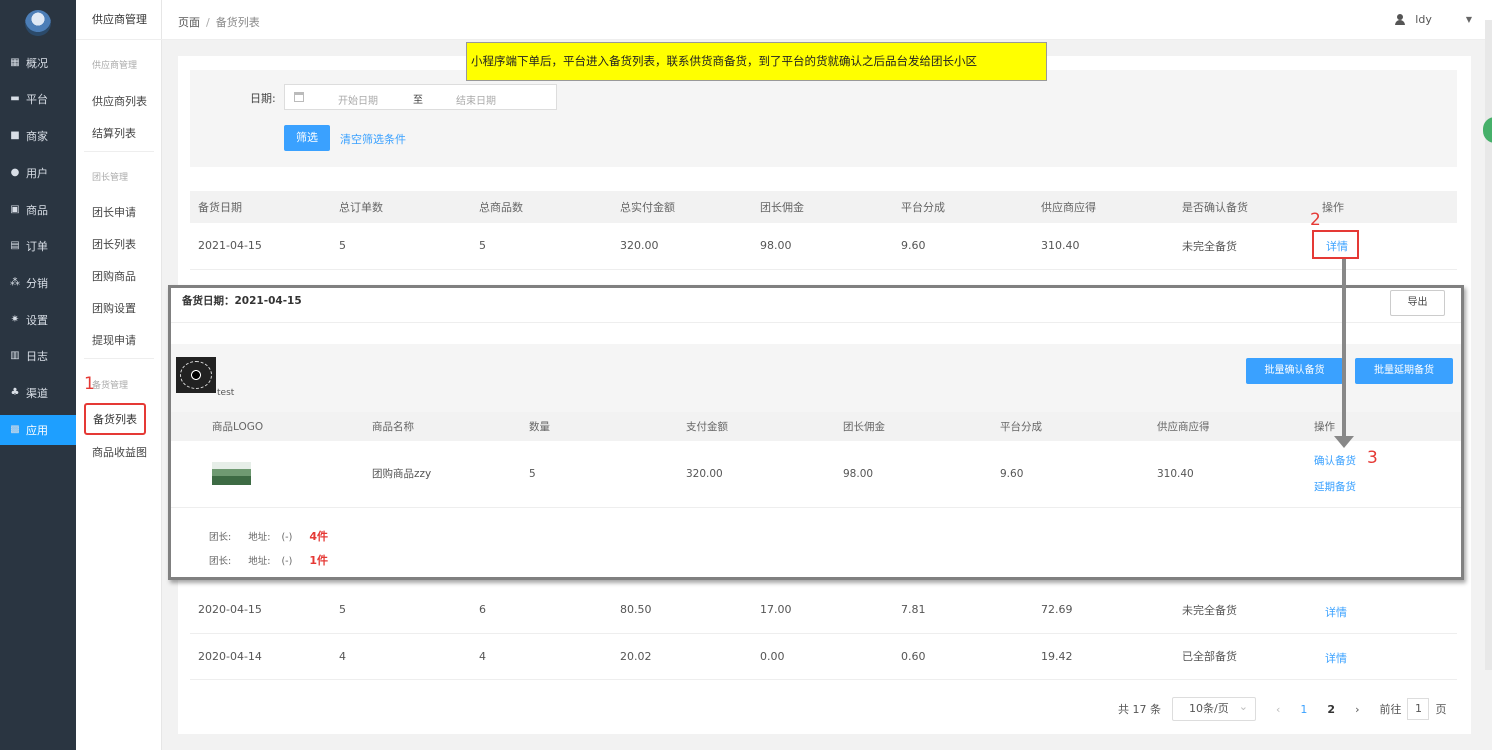  Describe the element at coordinates (220, 561) in the screenshot. I see `leader-label: 团长:` at that location.